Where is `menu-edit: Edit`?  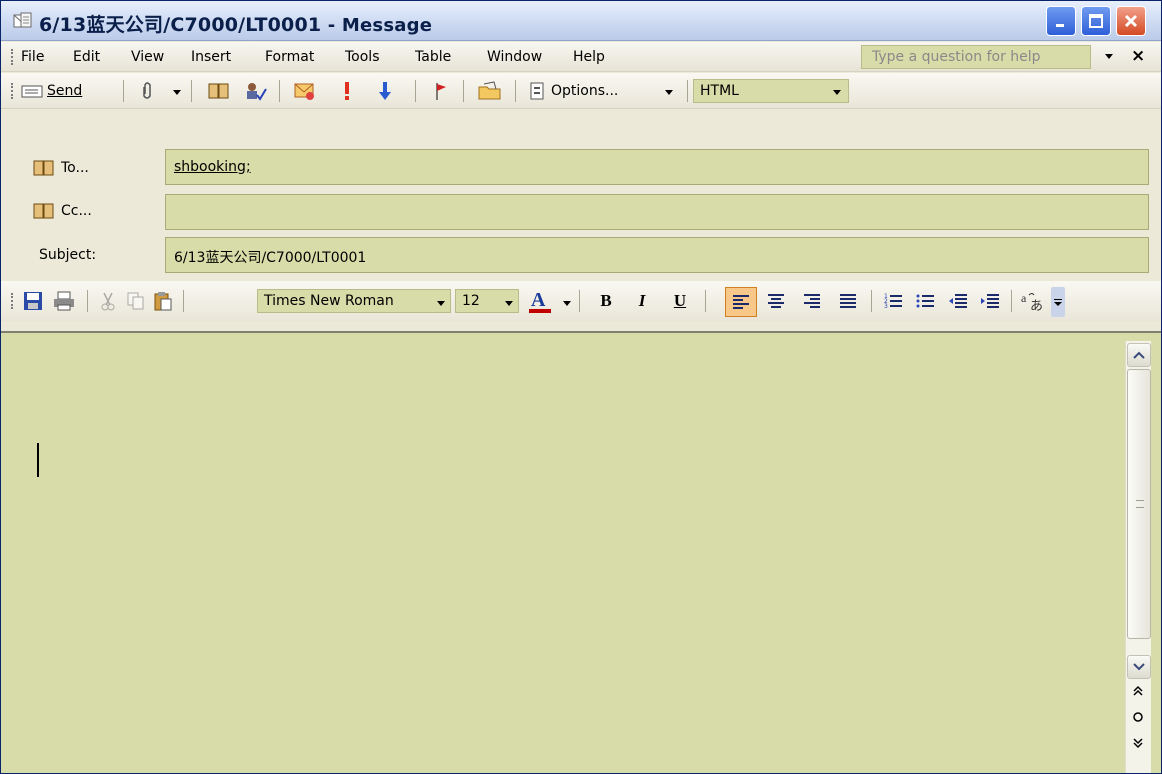
menu-edit: Edit is located at coordinates (86, 57).